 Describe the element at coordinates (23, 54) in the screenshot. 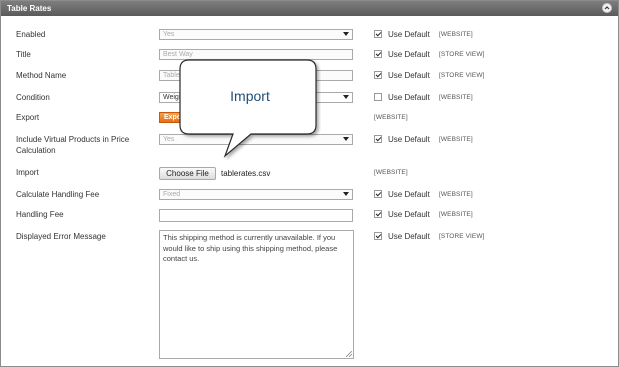

I see `title-label: Title` at that location.